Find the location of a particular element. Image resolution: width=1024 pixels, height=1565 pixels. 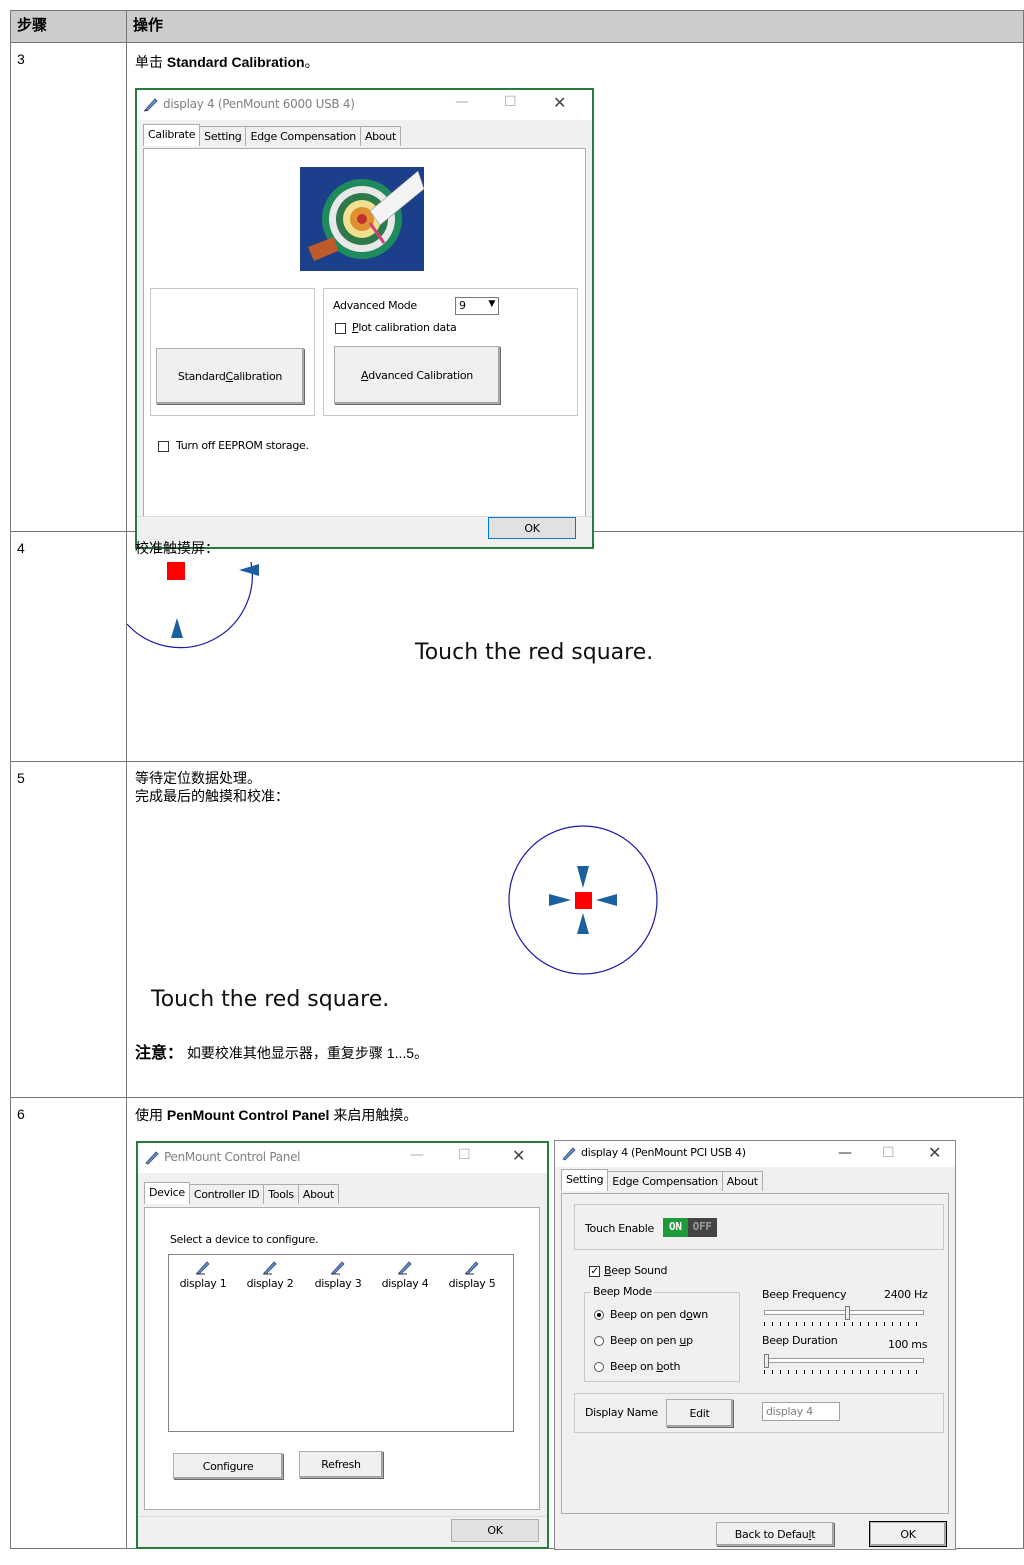

device-label: display 1 is located at coordinates (203, 1283).